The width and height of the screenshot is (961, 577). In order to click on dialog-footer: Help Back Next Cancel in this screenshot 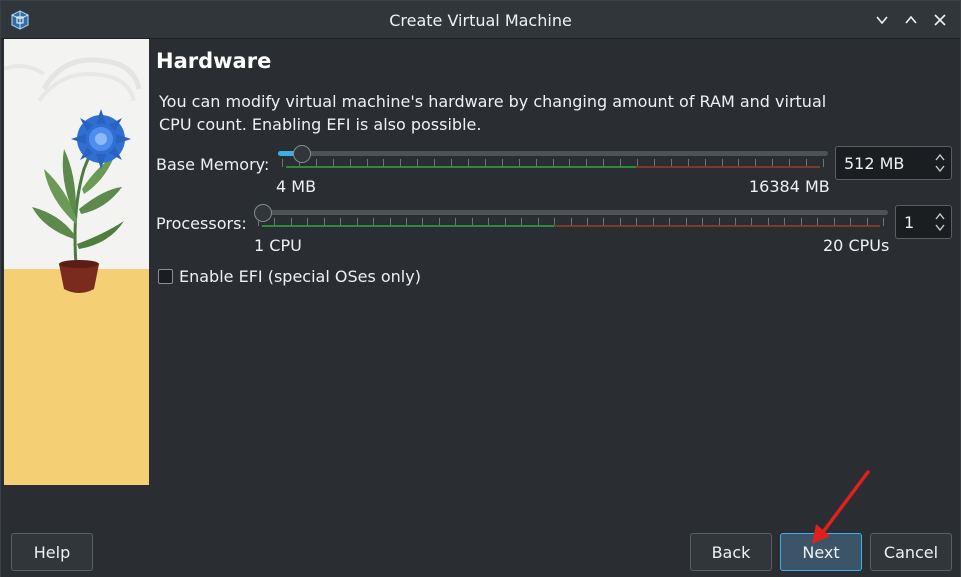, I will do `click(480, 551)`.